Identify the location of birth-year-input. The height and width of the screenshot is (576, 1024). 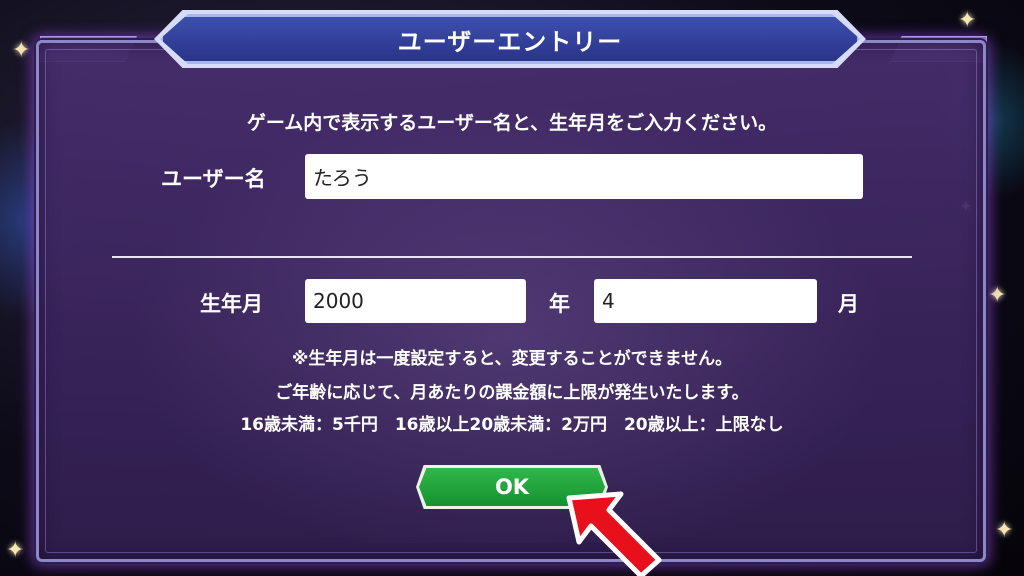
(415, 301).